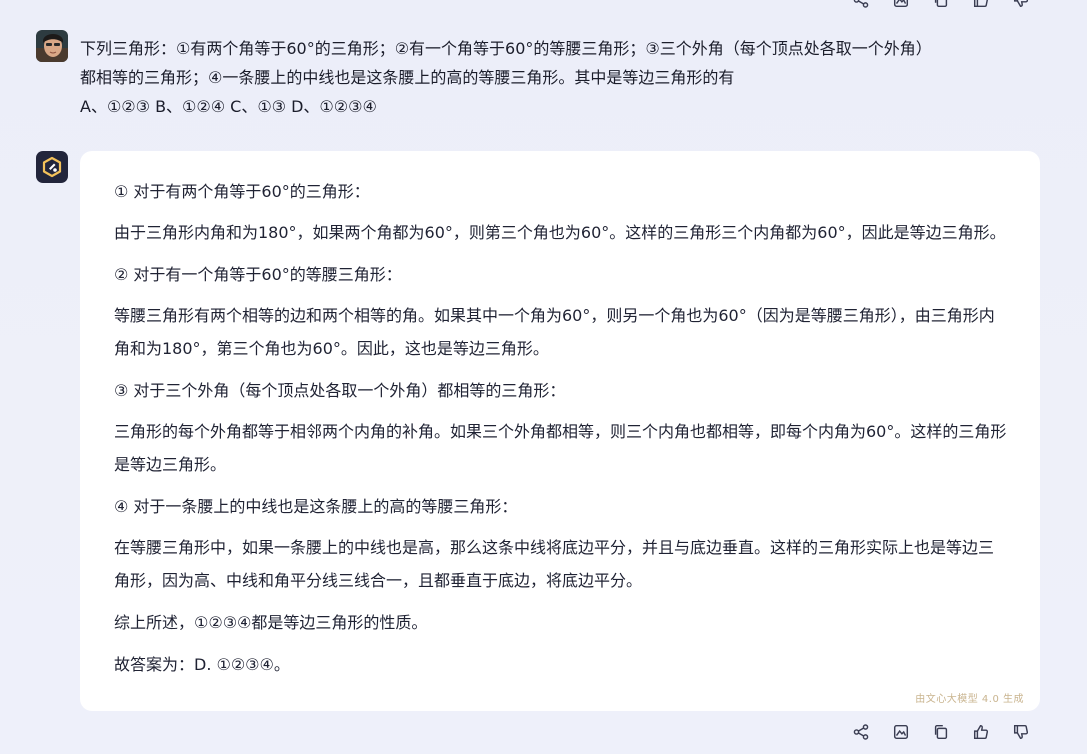 This screenshot has height=754, width=1087. Describe the element at coordinates (52, 46) in the screenshot. I see `user-avatar` at that location.